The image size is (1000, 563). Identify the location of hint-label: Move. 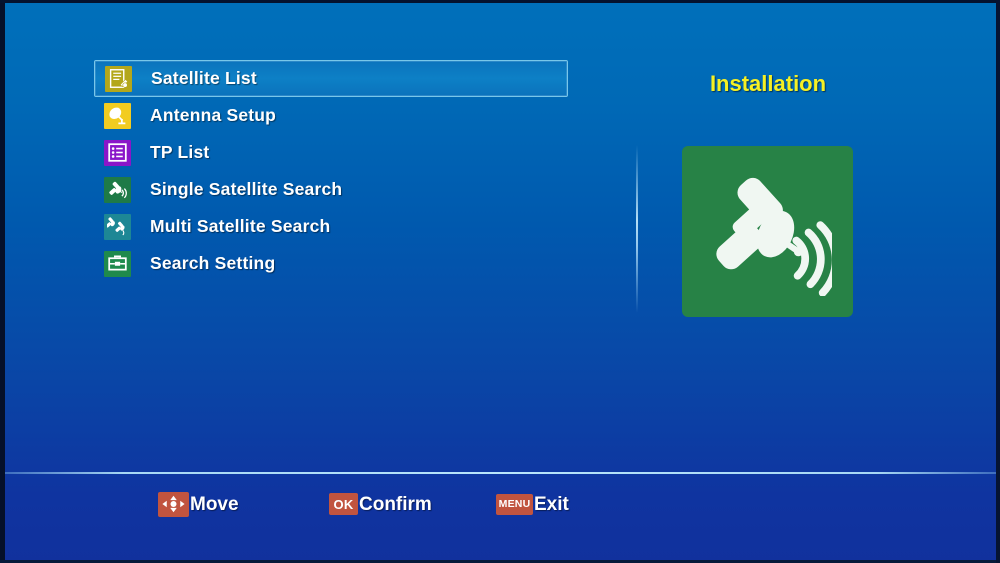
(214, 504).